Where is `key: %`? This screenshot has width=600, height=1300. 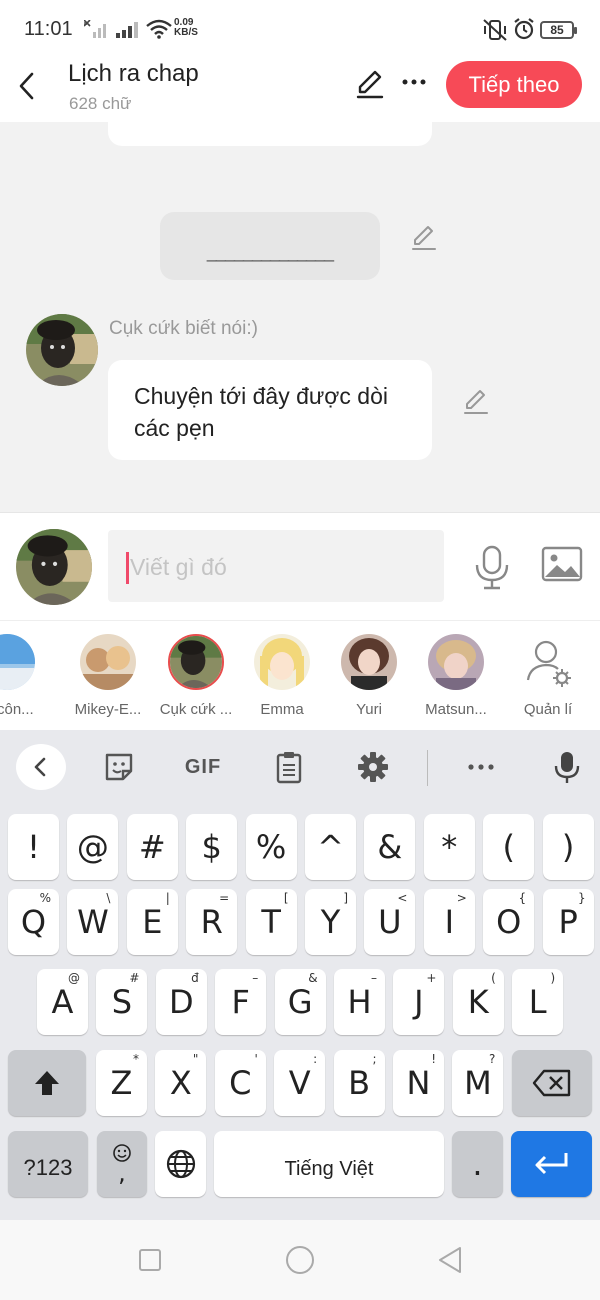 key: % is located at coordinates (271, 847).